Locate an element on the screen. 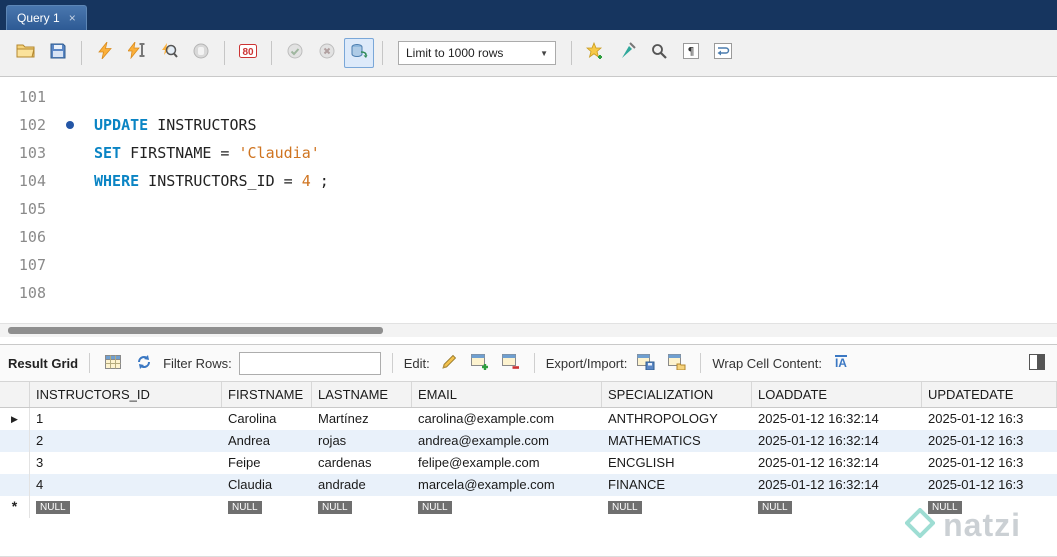  table-row: * NULL NULL NULL NULL NULL NULL NULL is located at coordinates (528, 507).